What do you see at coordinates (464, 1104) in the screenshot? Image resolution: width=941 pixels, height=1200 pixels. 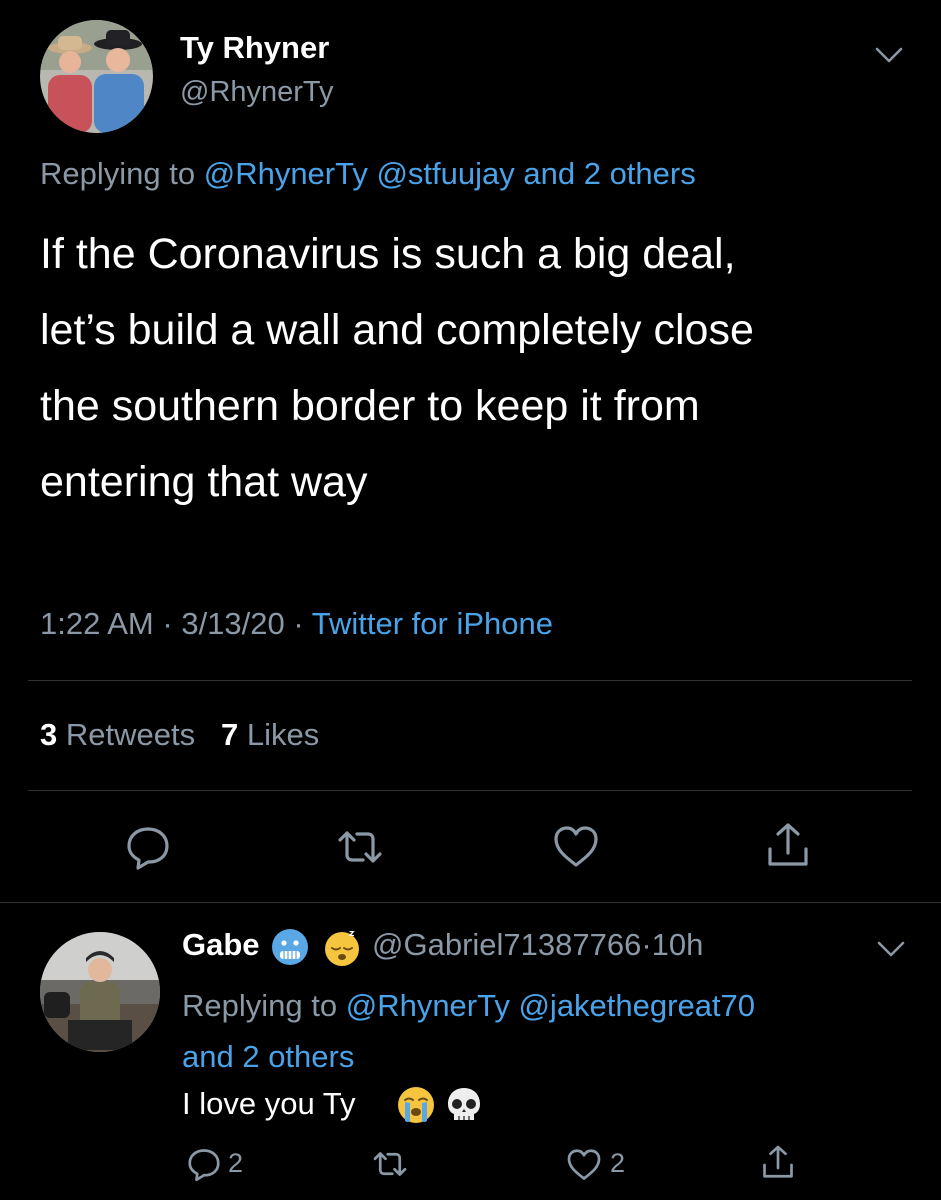 I see `skull-emoji` at bounding box center [464, 1104].